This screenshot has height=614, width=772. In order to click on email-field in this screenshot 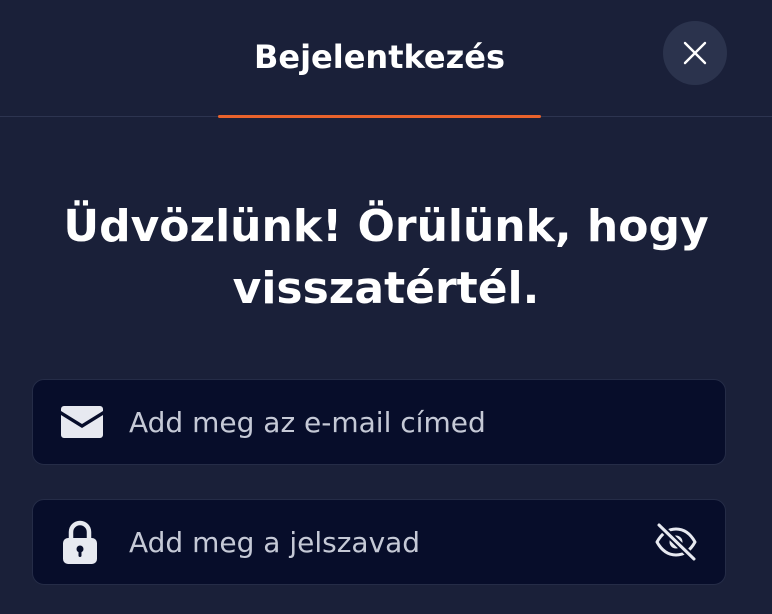, I will do `click(379, 422)`.